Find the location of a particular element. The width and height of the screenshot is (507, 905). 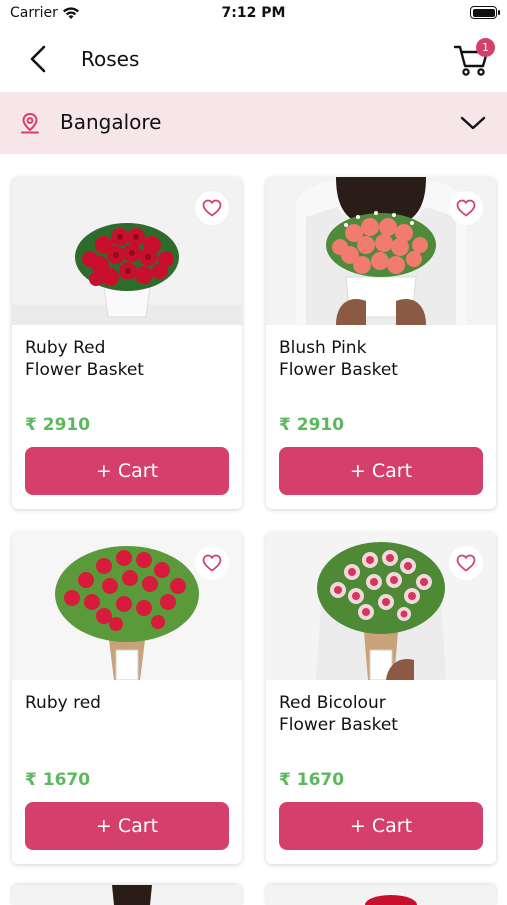

cart-button: 1 is located at coordinates (473, 59).